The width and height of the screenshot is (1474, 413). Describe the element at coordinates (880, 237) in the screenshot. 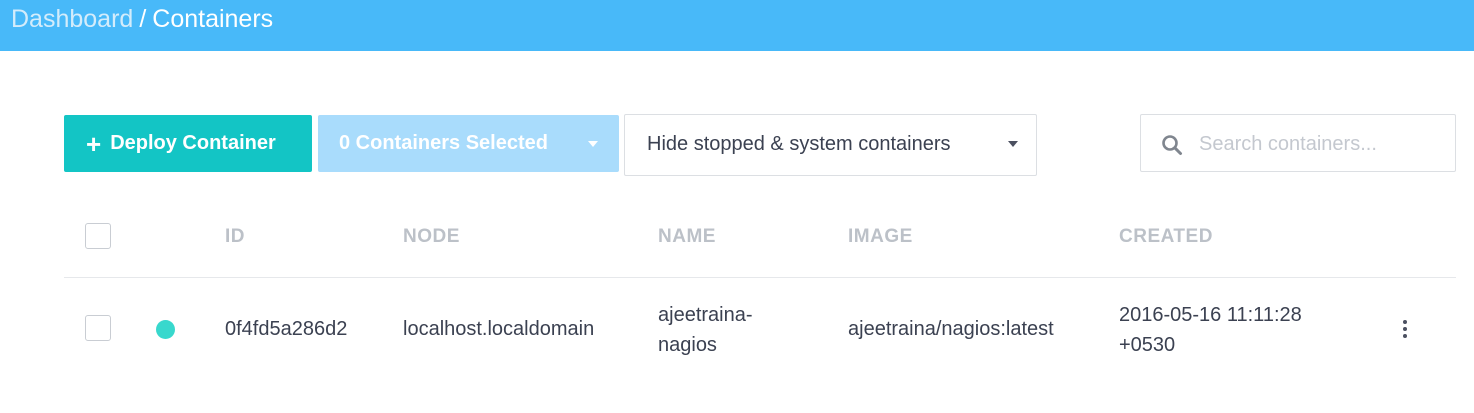

I see `column-header-image: IMAGE` at that location.